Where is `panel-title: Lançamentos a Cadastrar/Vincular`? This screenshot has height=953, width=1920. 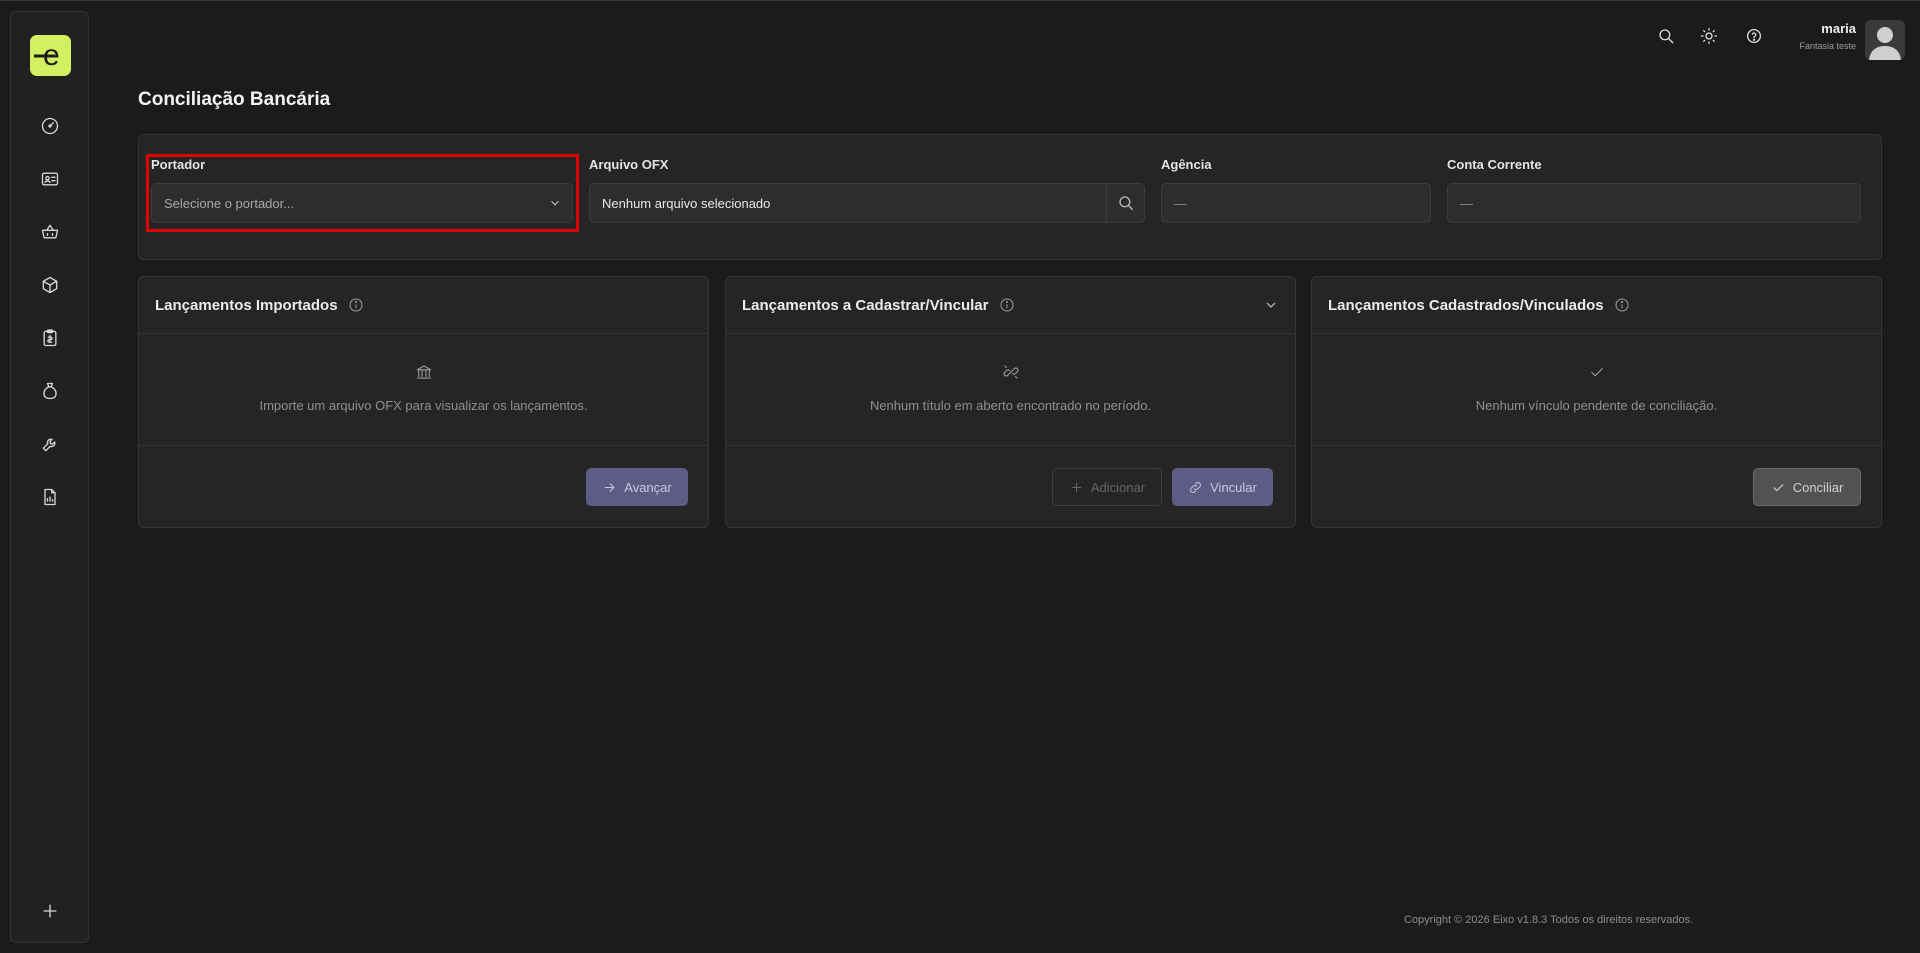 panel-title: Lançamentos a Cadastrar/Vincular is located at coordinates (865, 305).